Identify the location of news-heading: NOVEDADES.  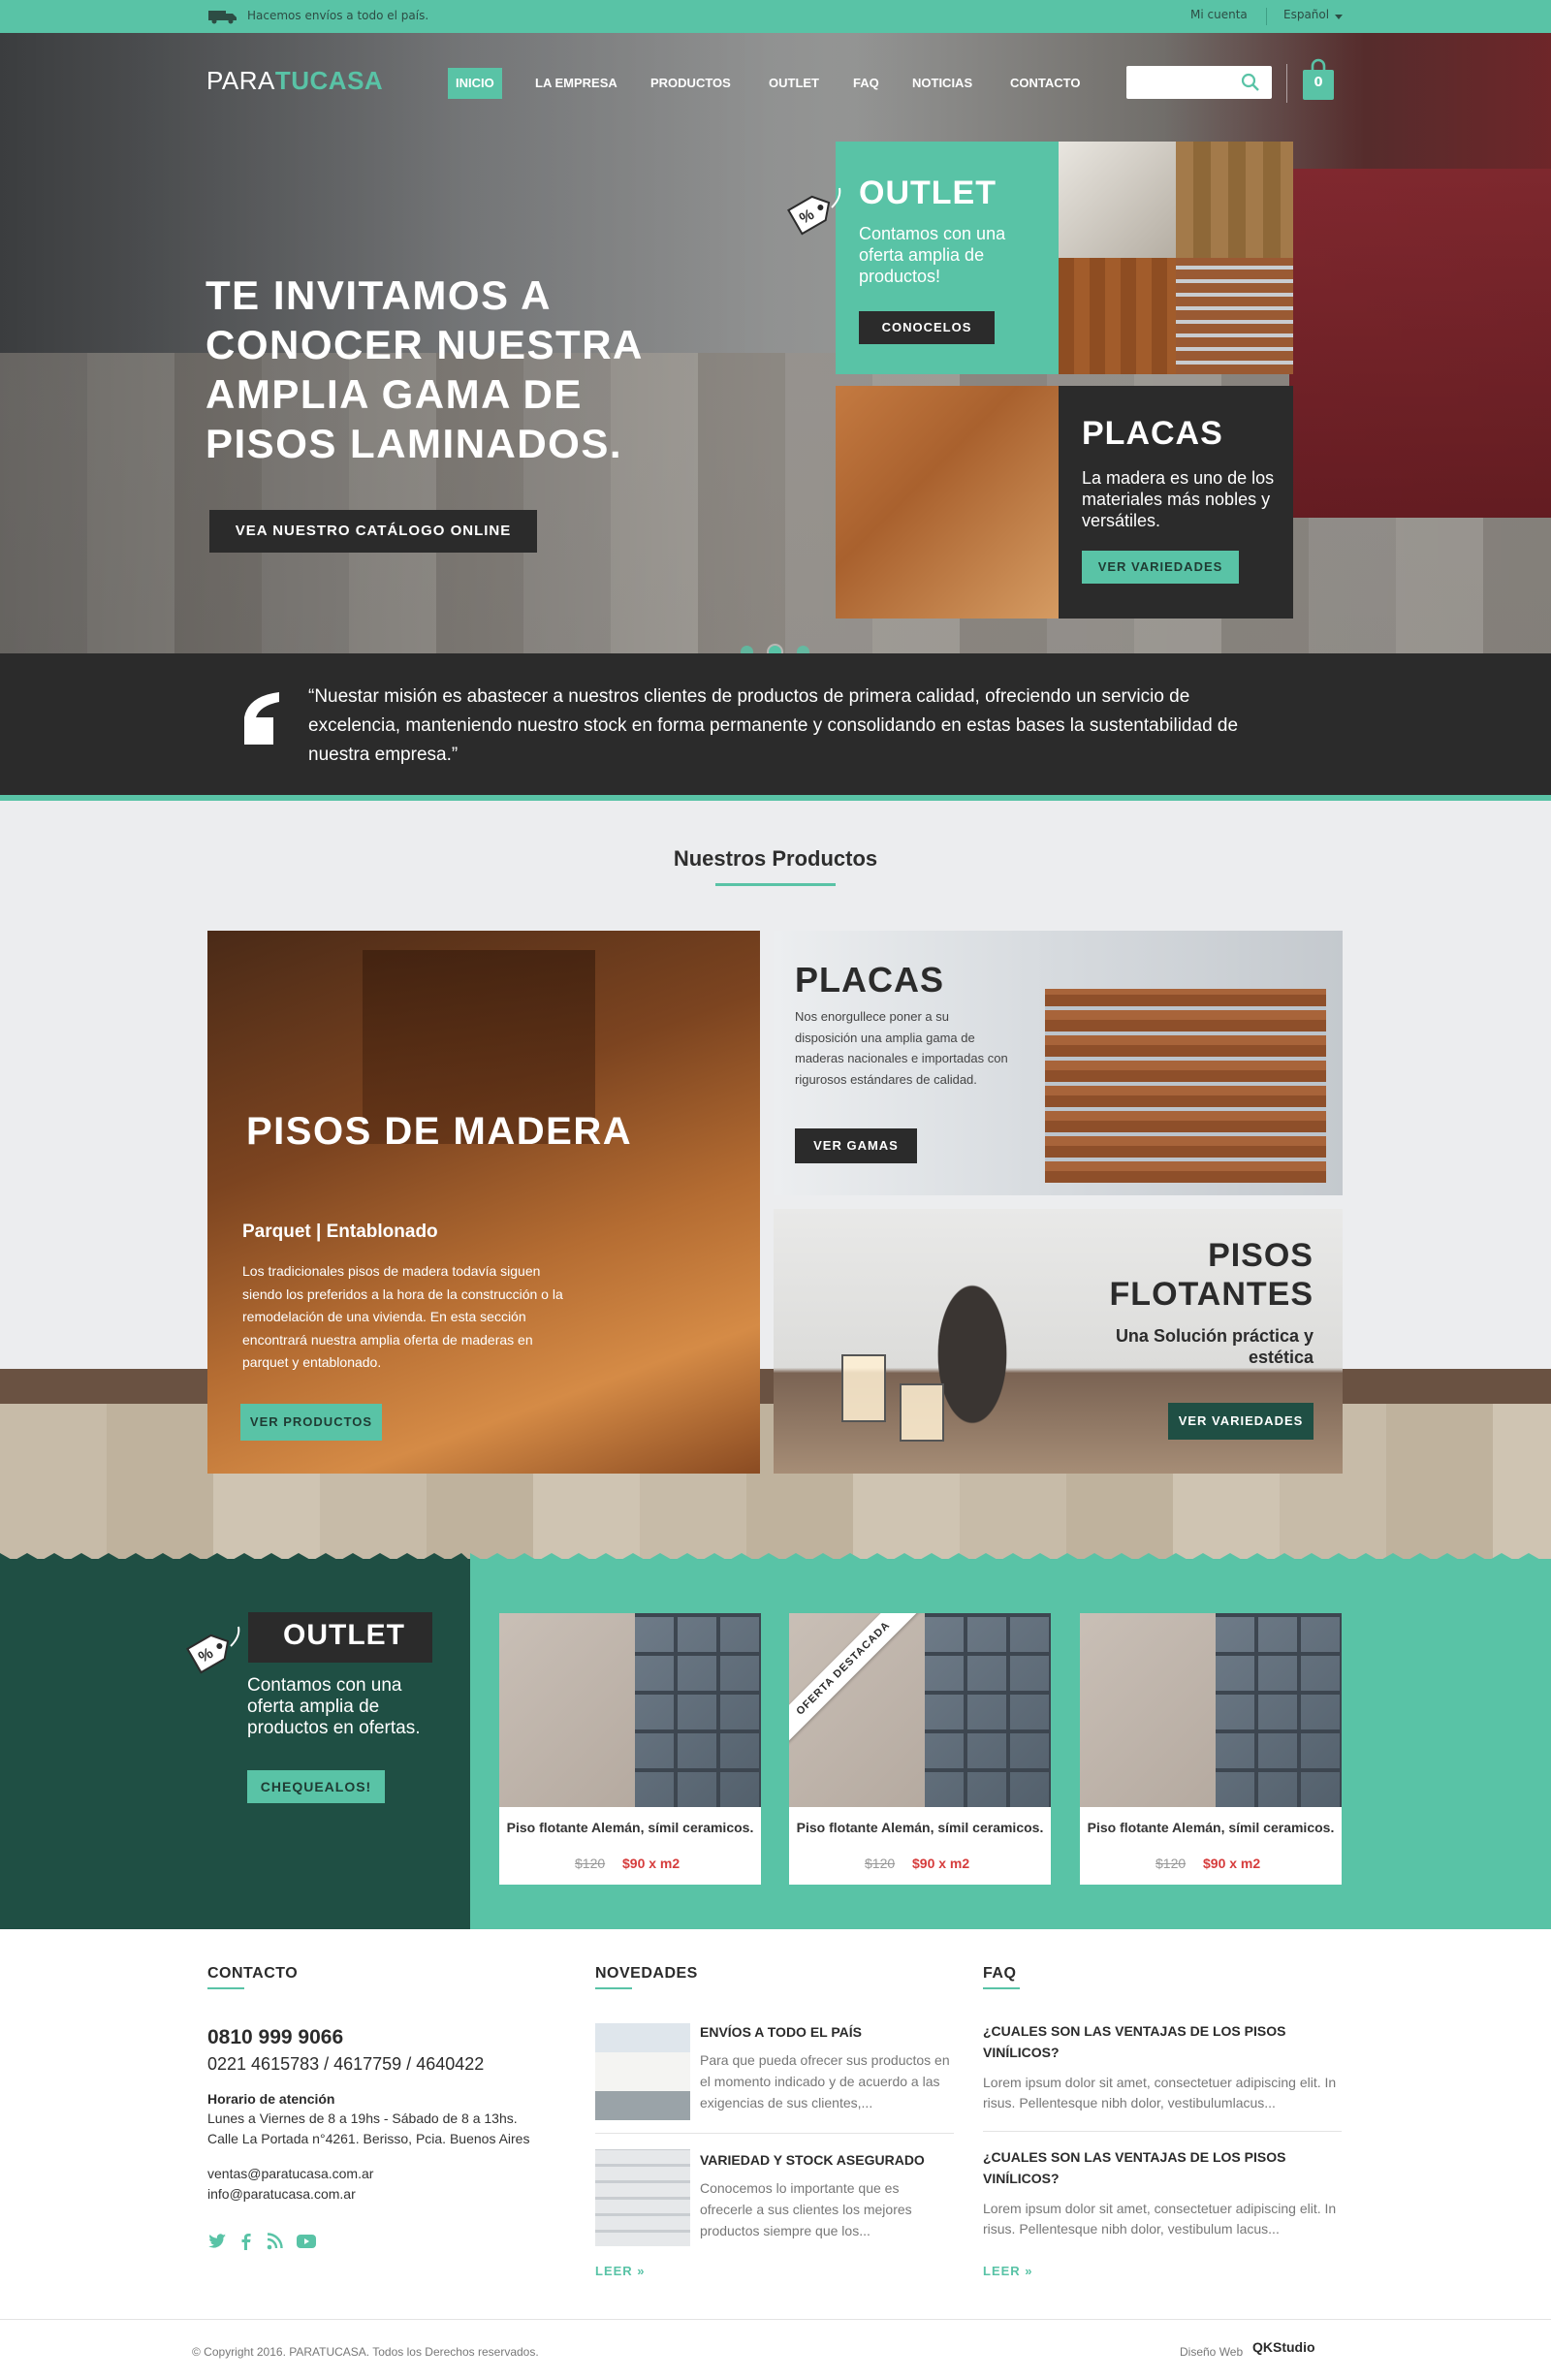
(647, 1973).